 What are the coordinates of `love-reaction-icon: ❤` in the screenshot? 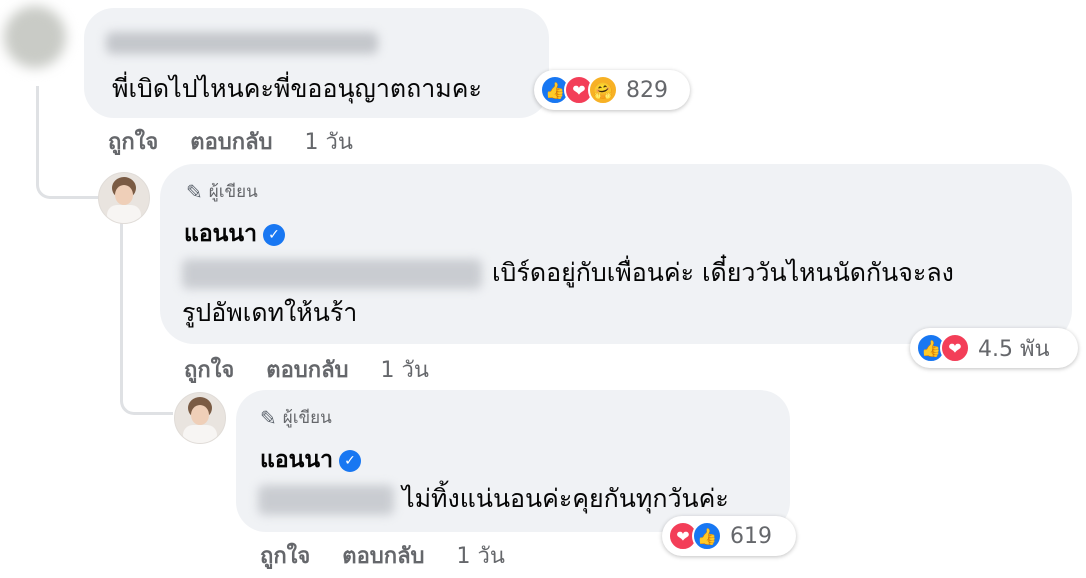 It's located at (955, 348).